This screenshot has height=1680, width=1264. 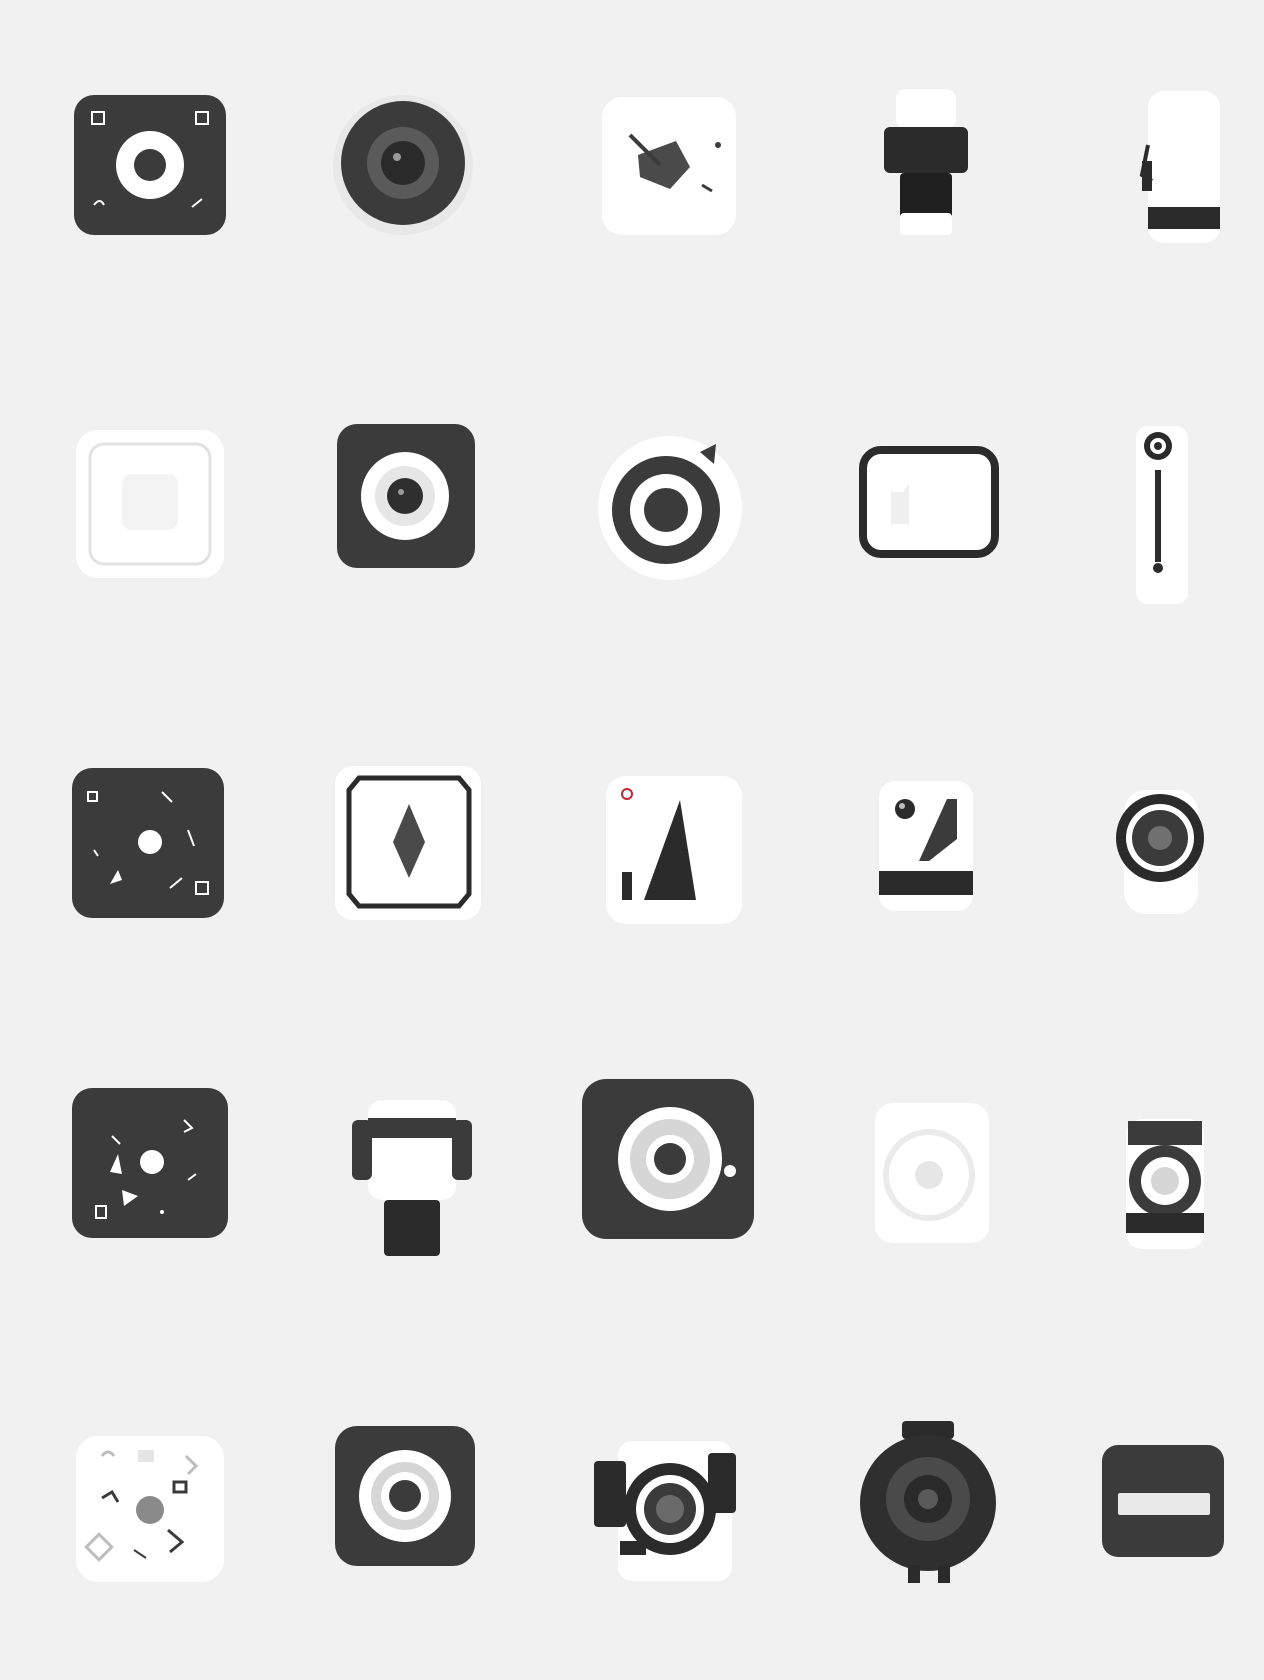 What do you see at coordinates (927, 510) in the screenshot?
I see `rounded-frame-icon` at bounding box center [927, 510].